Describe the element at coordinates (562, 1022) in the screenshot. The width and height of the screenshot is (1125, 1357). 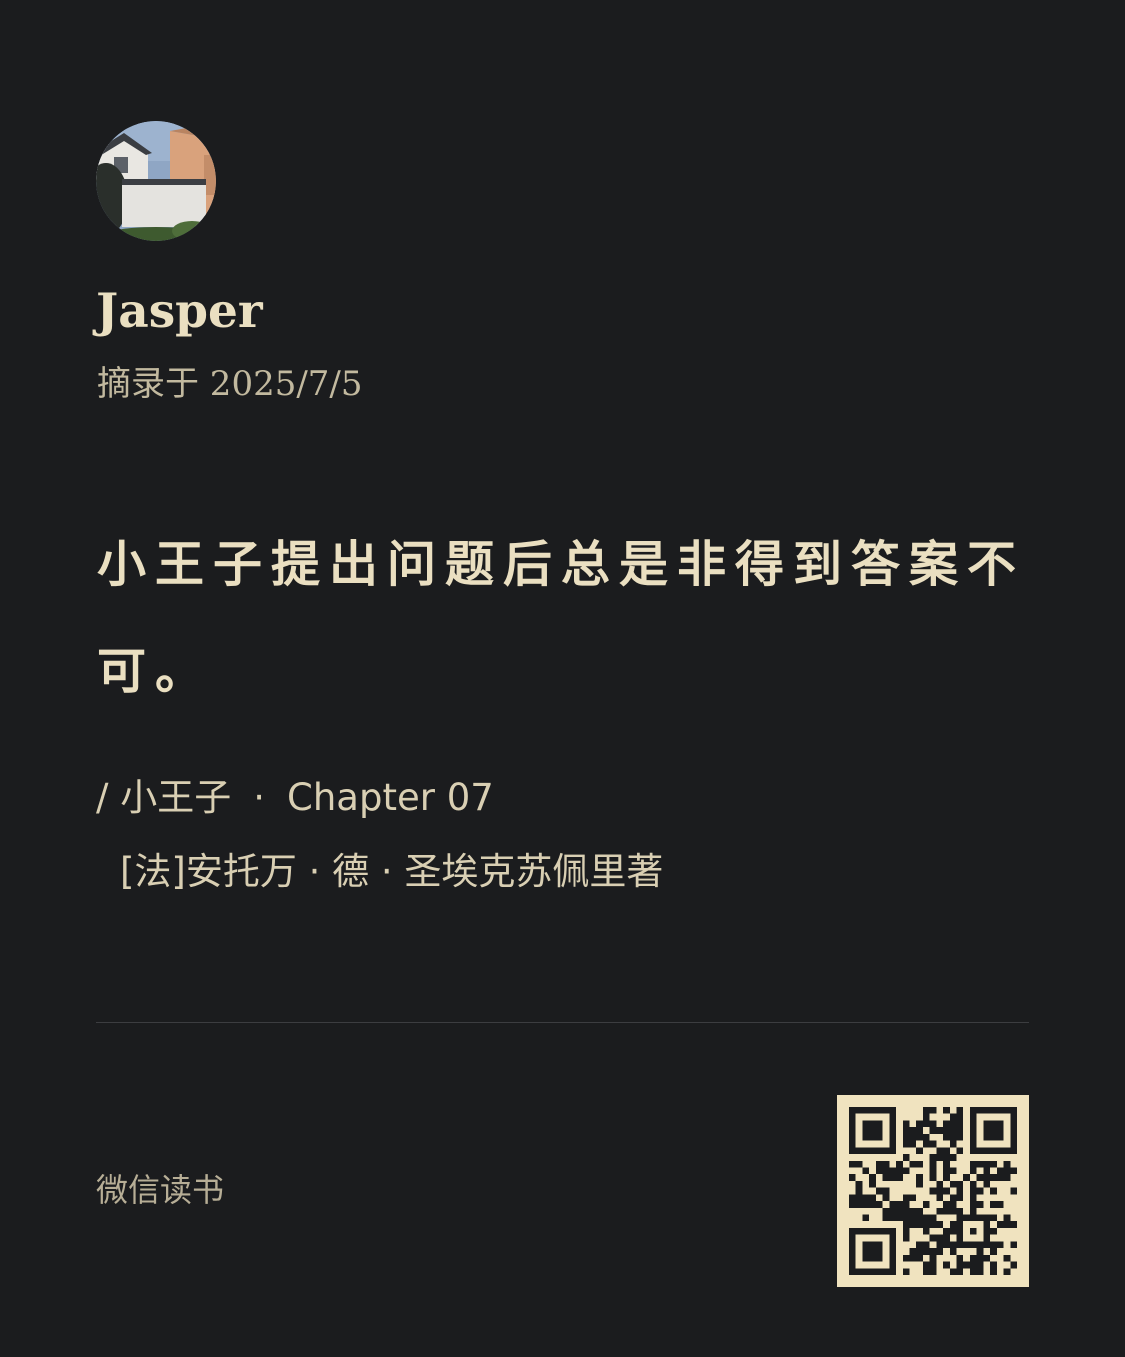
I see `divider` at that location.